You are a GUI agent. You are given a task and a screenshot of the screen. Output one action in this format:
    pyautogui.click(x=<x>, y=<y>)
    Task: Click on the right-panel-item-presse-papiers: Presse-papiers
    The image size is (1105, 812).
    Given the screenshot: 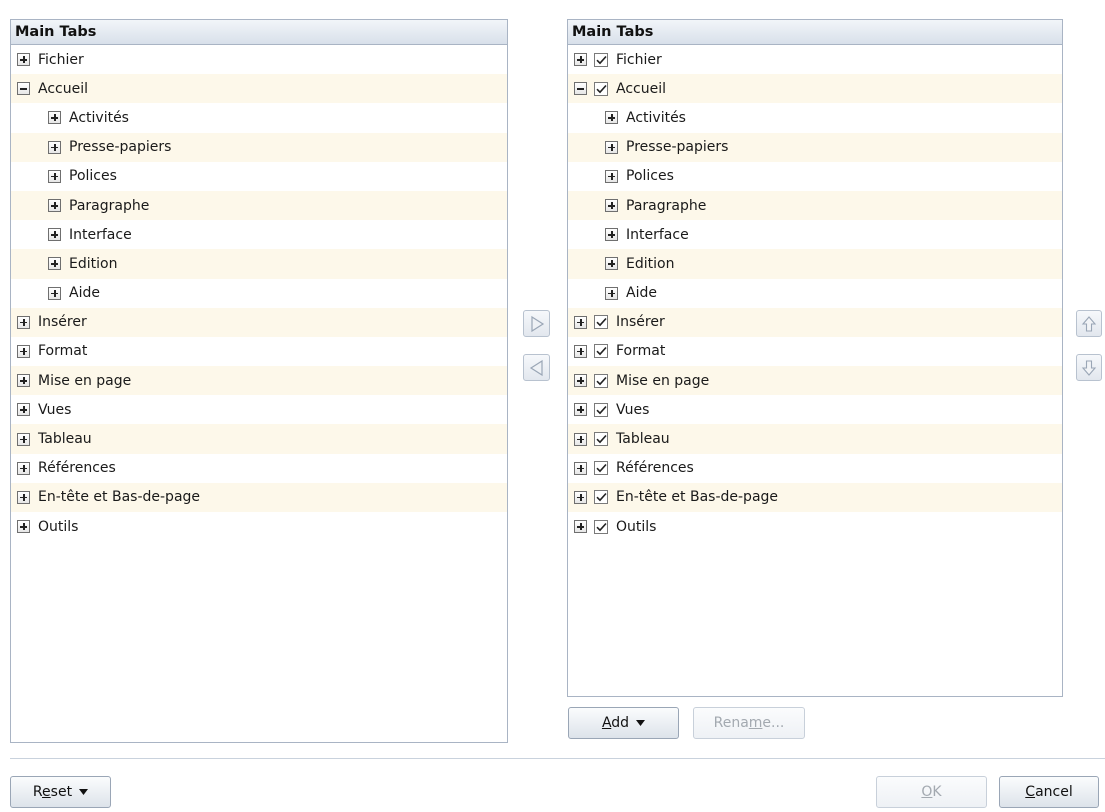 What is the action you would take?
    pyautogui.click(x=815, y=147)
    